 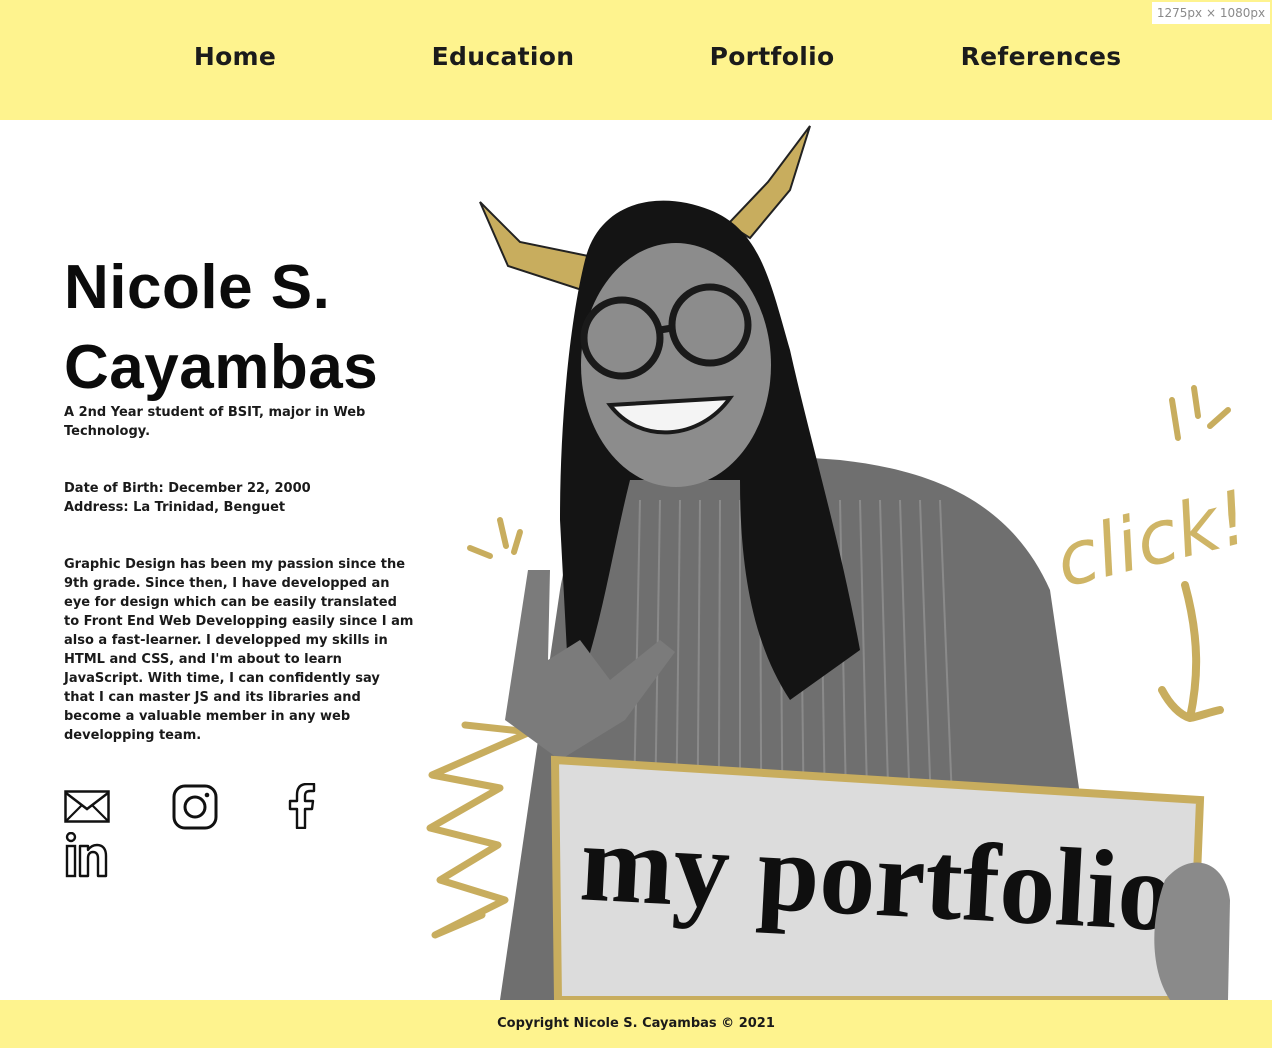 What do you see at coordinates (1152, 539) in the screenshot?
I see `click-doodle-text: click!` at bounding box center [1152, 539].